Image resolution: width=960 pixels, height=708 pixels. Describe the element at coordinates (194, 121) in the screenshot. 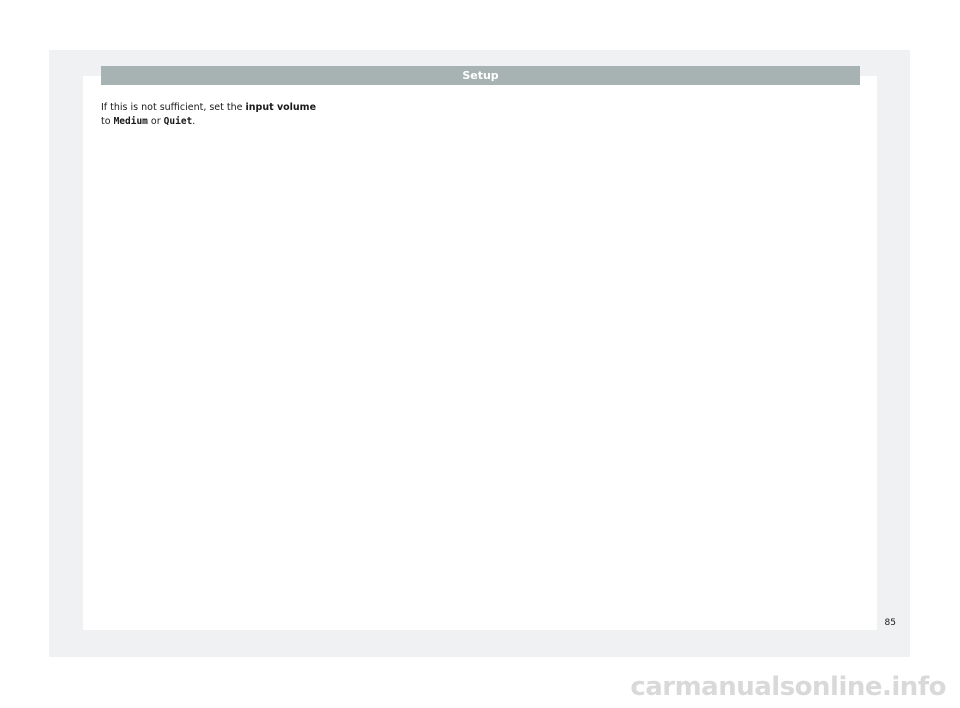

I see `text-line2-suffix: .` at that location.